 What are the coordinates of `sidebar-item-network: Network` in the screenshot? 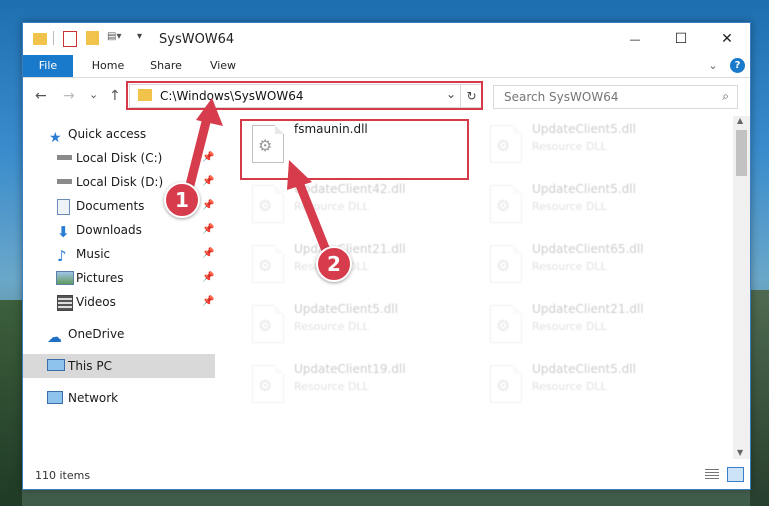 It's located at (119, 398).